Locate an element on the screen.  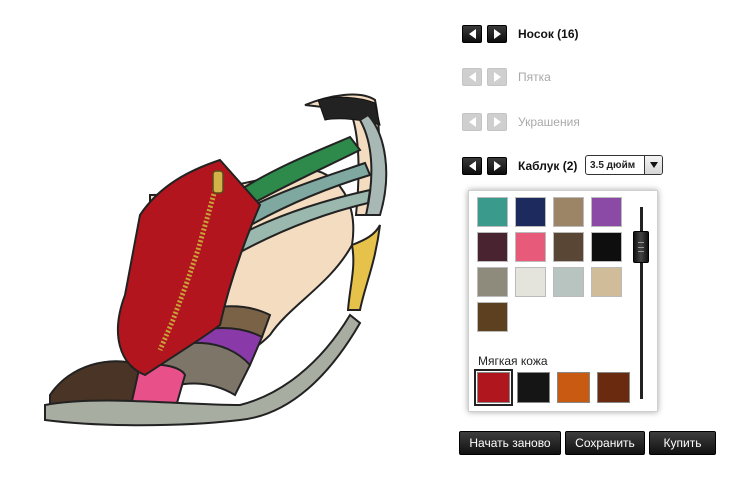
scrollbar-thumb is located at coordinates (641, 247).